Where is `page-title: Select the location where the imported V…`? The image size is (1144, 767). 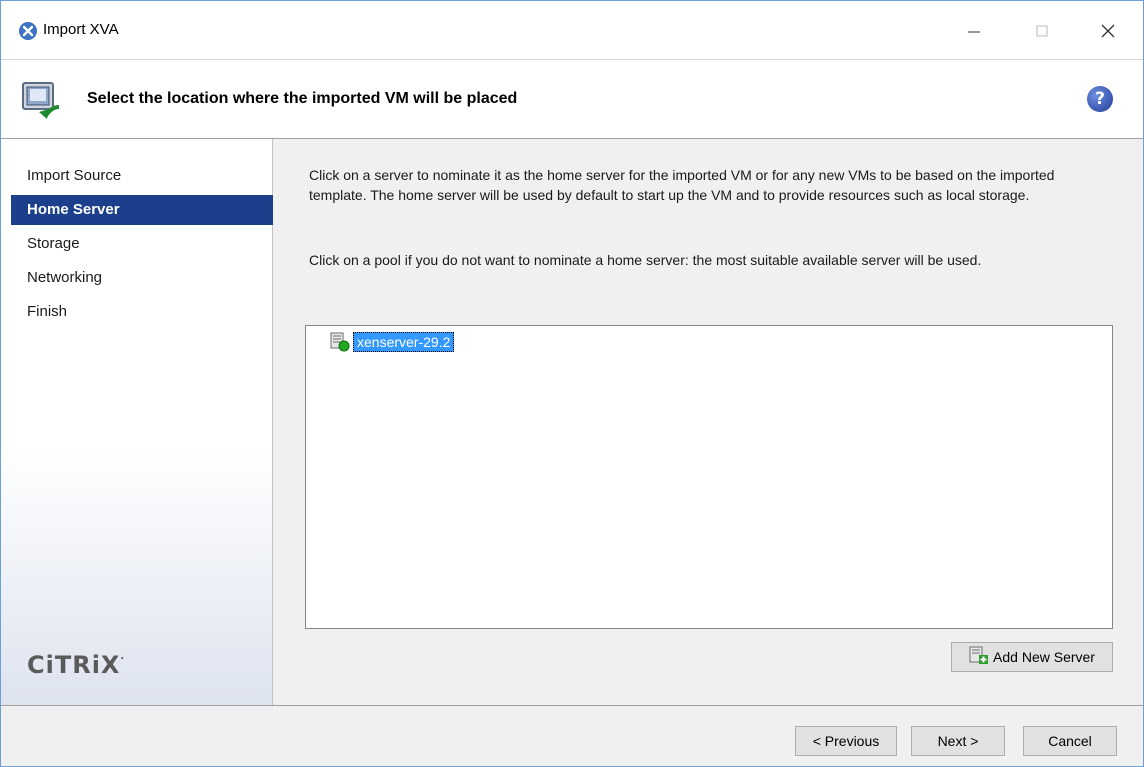 page-title: Select the location where the imported V… is located at coordinates (302, 98).